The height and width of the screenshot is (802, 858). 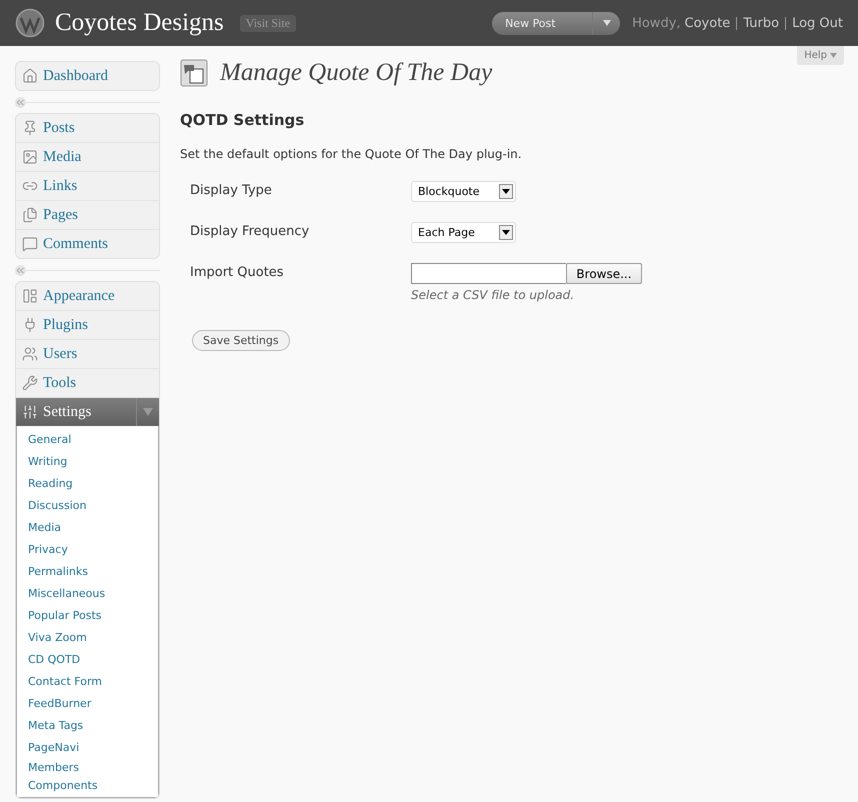 What do you see at coordinates (87, 411) in the screenshot?
I see `menu-item: Settings` at bounding box center [87, 411].